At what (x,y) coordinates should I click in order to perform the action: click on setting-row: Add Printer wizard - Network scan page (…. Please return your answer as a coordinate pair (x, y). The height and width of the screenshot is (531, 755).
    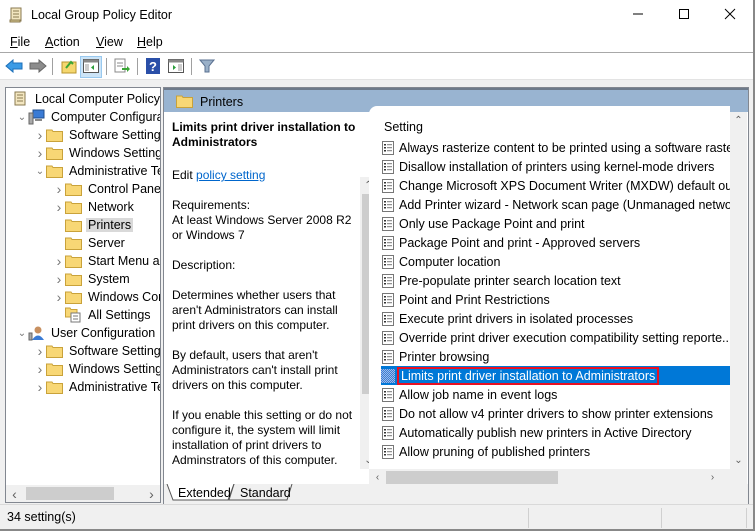
    Looking at the image, I should click on (561, 204).